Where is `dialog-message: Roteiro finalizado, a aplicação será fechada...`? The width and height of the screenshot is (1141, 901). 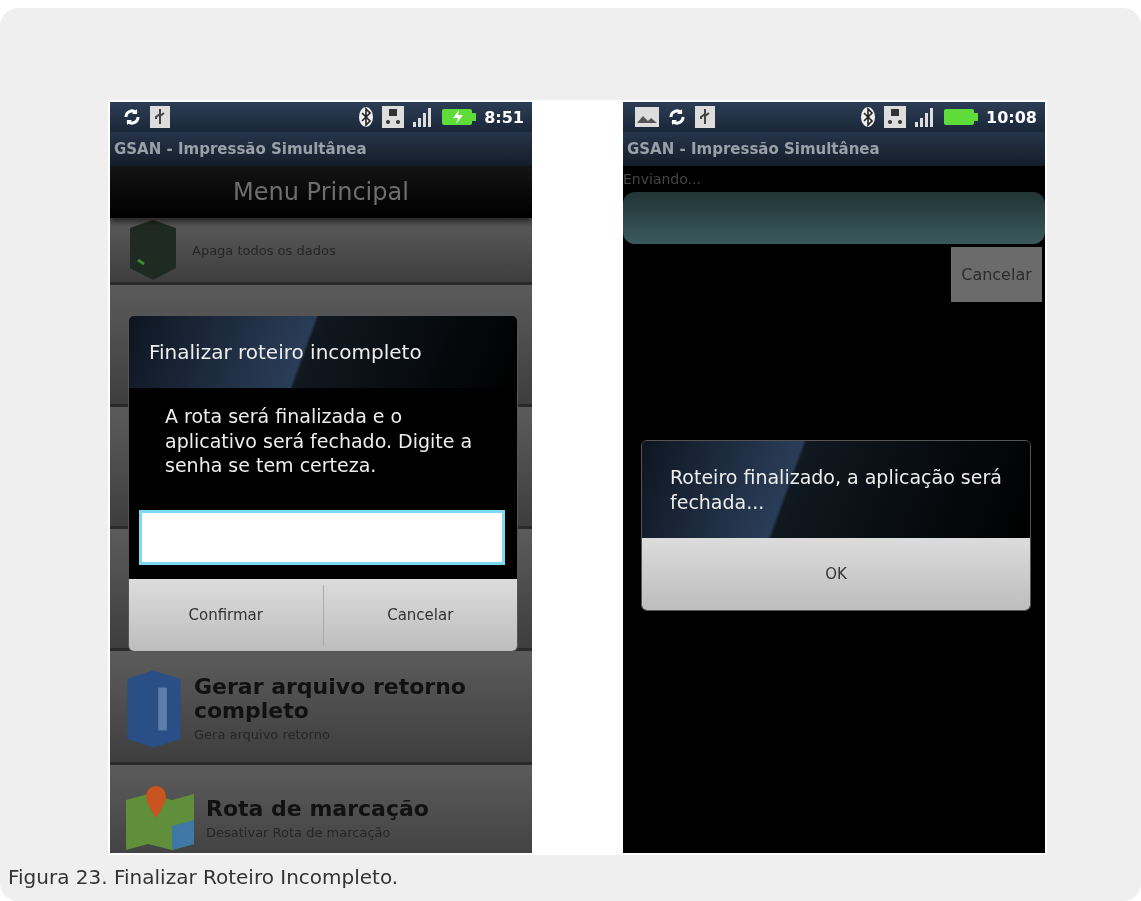 dialog-message: Roteiro finalizado, a aplicação será fechada... is located at coordinates (836, 490).